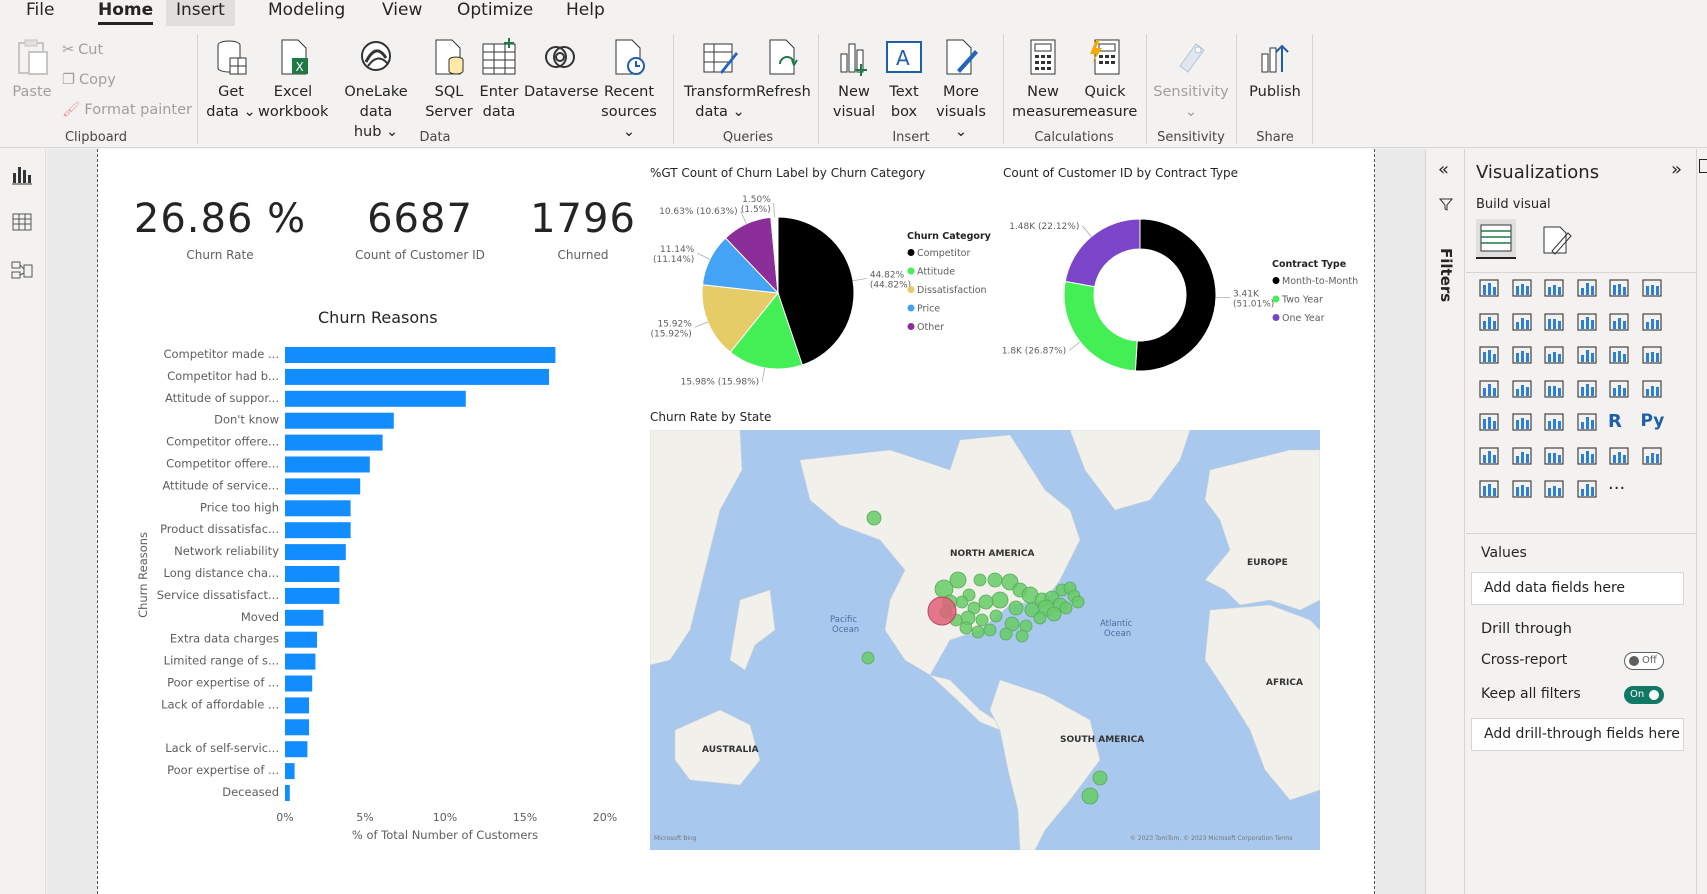 This screenshot has height=894, width=1707. Describe the element at coordinates (1490, 490) in the screenshot. I see `power-apps-icon` at that location.